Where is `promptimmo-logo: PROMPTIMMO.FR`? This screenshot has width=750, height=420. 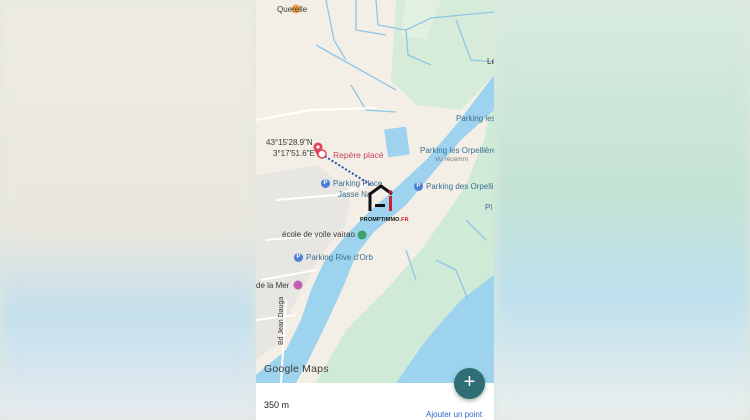
promptimmo-logo: PROMPTIMMO.FR is located at coordinates (384, 203).